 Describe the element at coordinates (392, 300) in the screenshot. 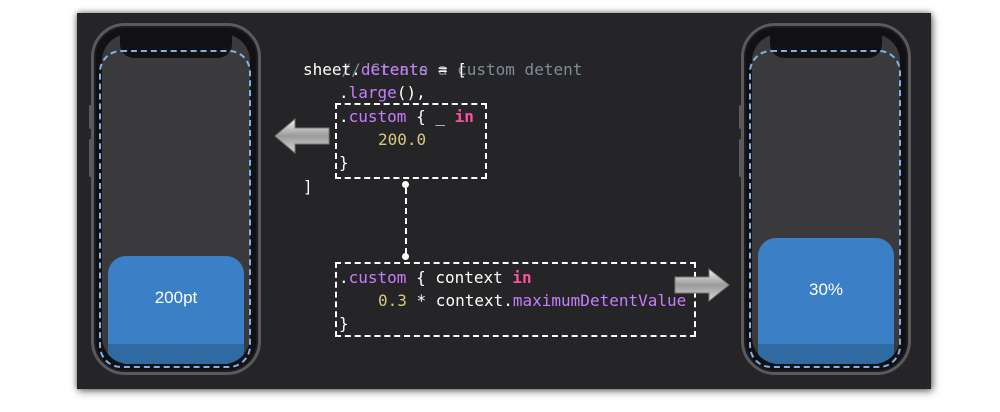

I see `code-factor: 0.3` at that location.